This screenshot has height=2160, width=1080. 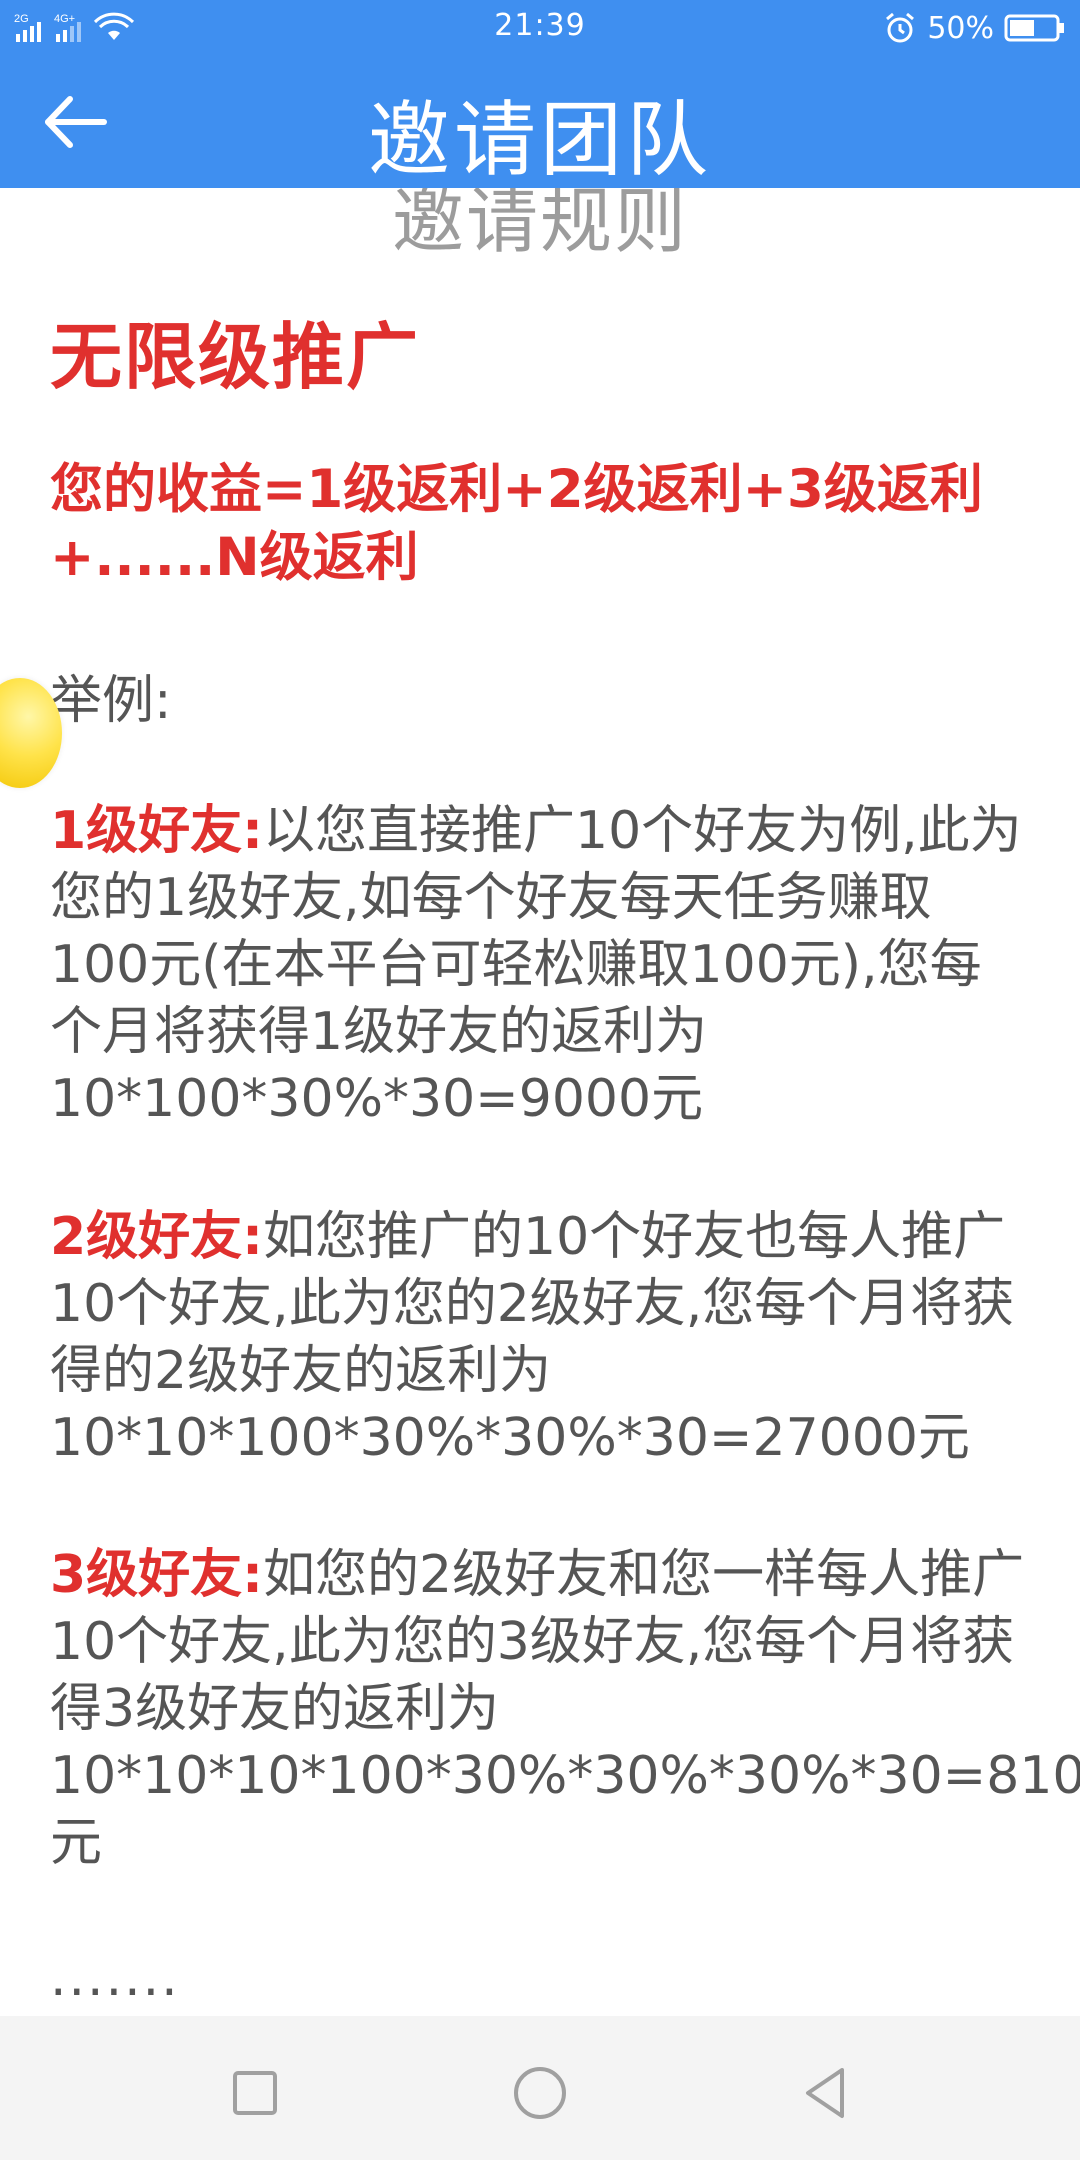 I want to click on system-nav-bar, so click(x=540, y=2088).